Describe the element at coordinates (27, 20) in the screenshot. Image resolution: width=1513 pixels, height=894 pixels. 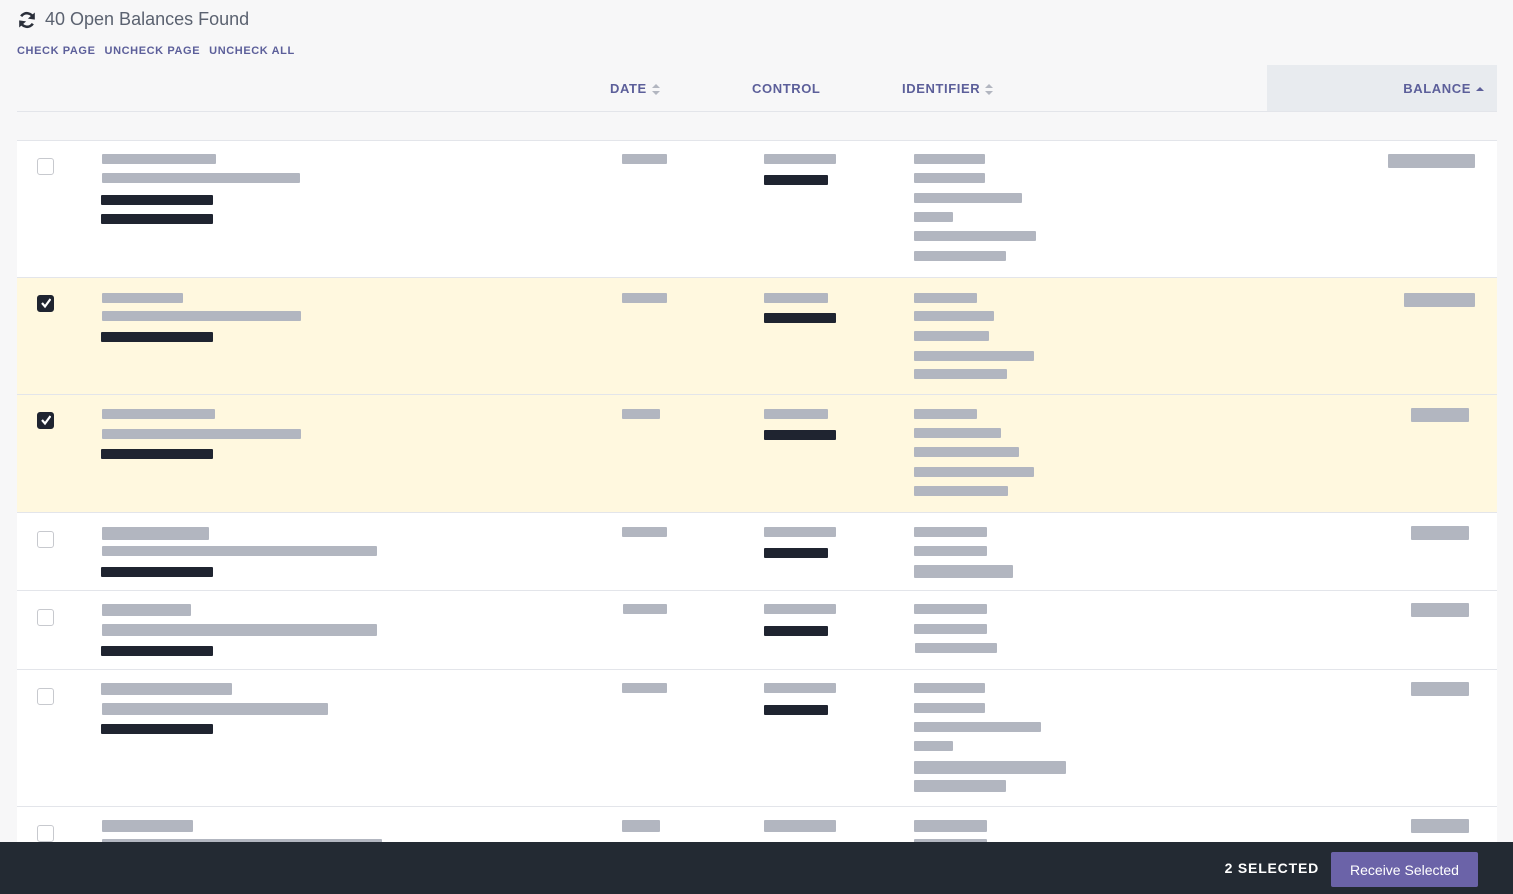
I see `refresh-icon` at that location.